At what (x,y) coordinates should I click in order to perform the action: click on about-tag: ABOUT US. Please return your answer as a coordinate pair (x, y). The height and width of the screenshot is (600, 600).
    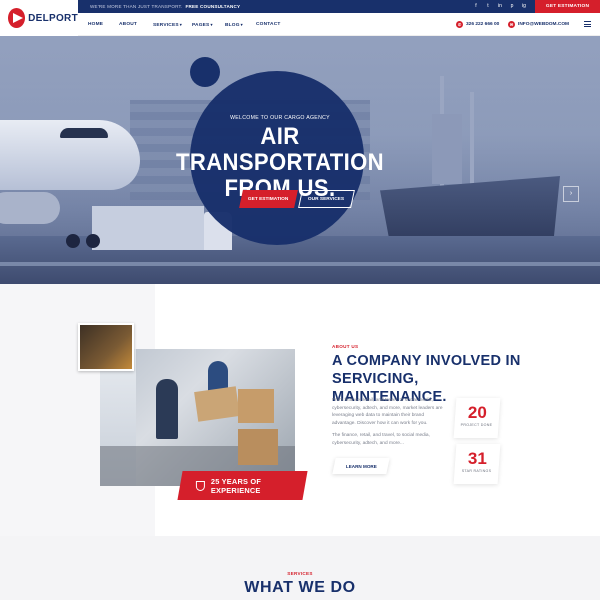
    Looking at the image, I should click on (345, 346).